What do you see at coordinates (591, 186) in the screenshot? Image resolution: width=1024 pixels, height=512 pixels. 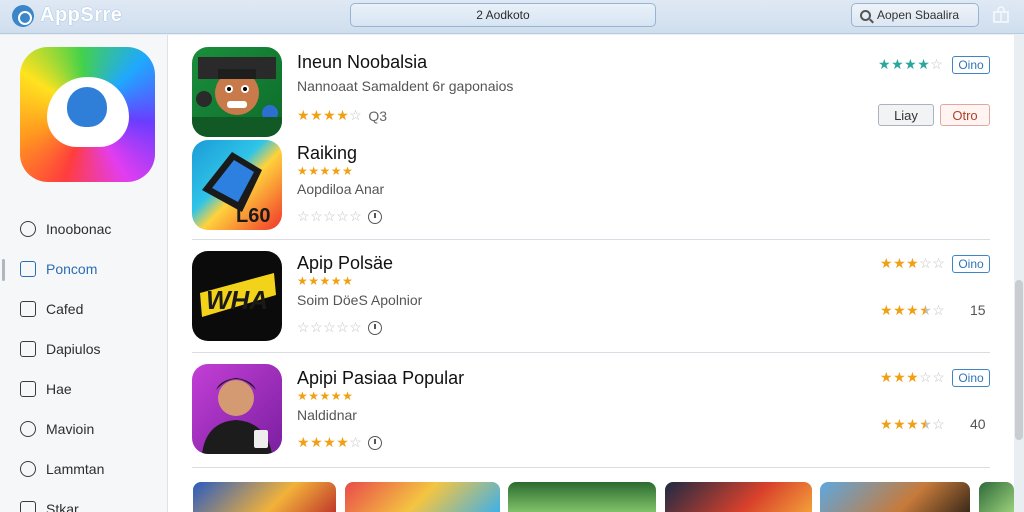 I see `list-item: L60 Raiking ★★★★★ Aopdiloa Anar ☆☆☆☆☆` at bounding box center [591, 186].